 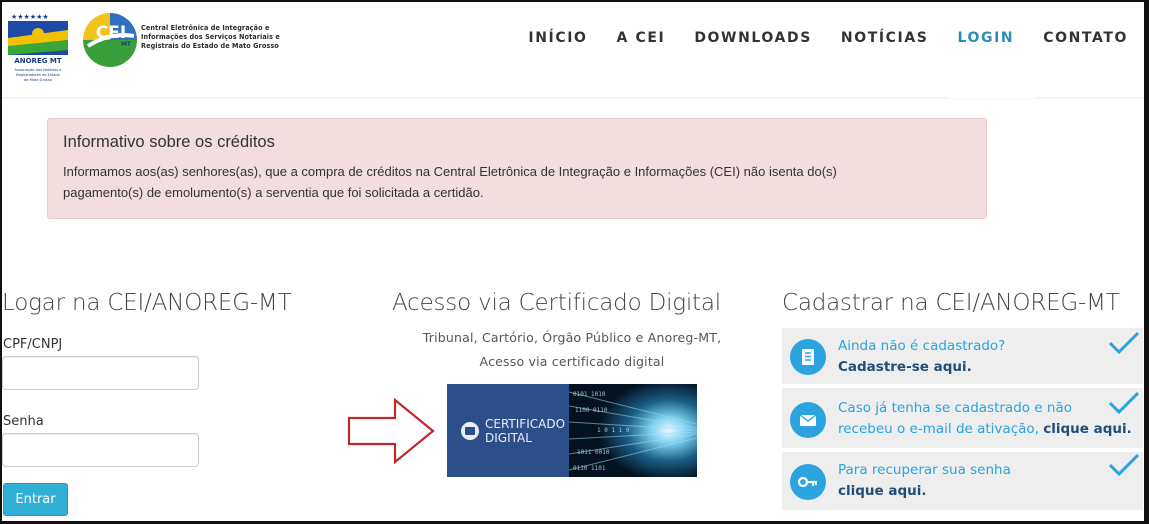 What do you see at coordinates (885, 38) in the screenshot?
I see `nav-noticias: NOTÍCIAS` at bounding box center [885, 38].